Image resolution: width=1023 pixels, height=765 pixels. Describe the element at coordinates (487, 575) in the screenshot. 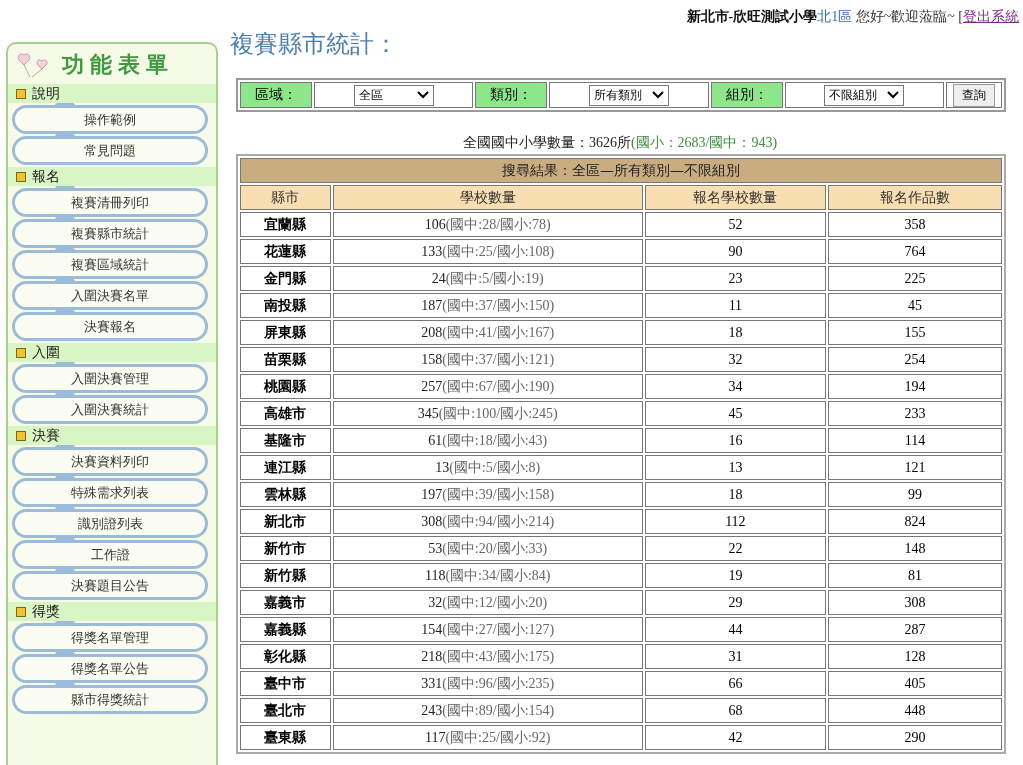

I see `table-cell: 118(國中:34/國小:84)` at that location.